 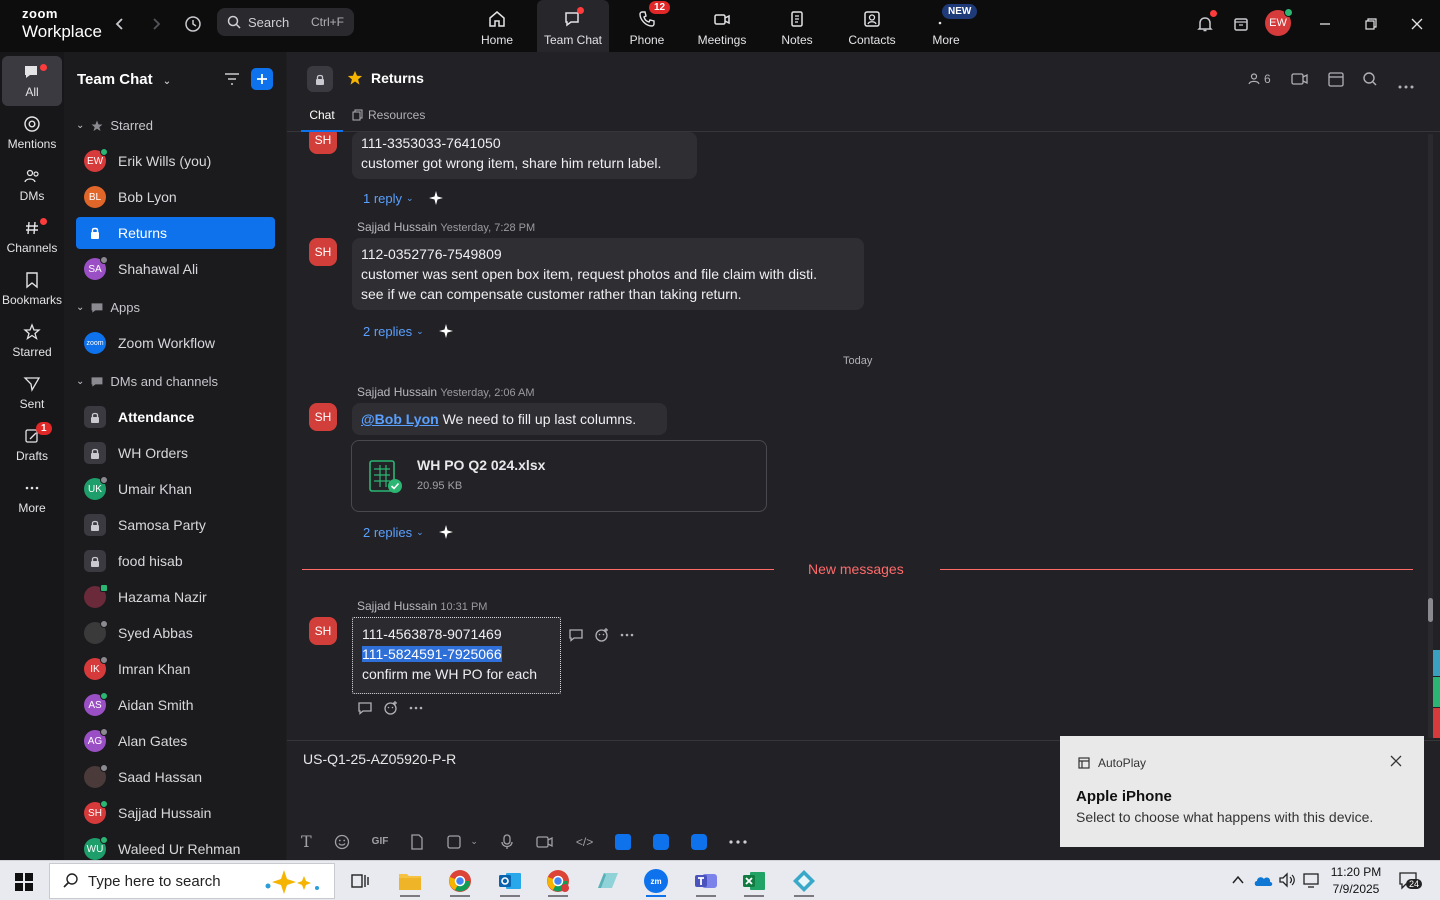 I want to click on task-view-icon, so click(x=360, y=881).